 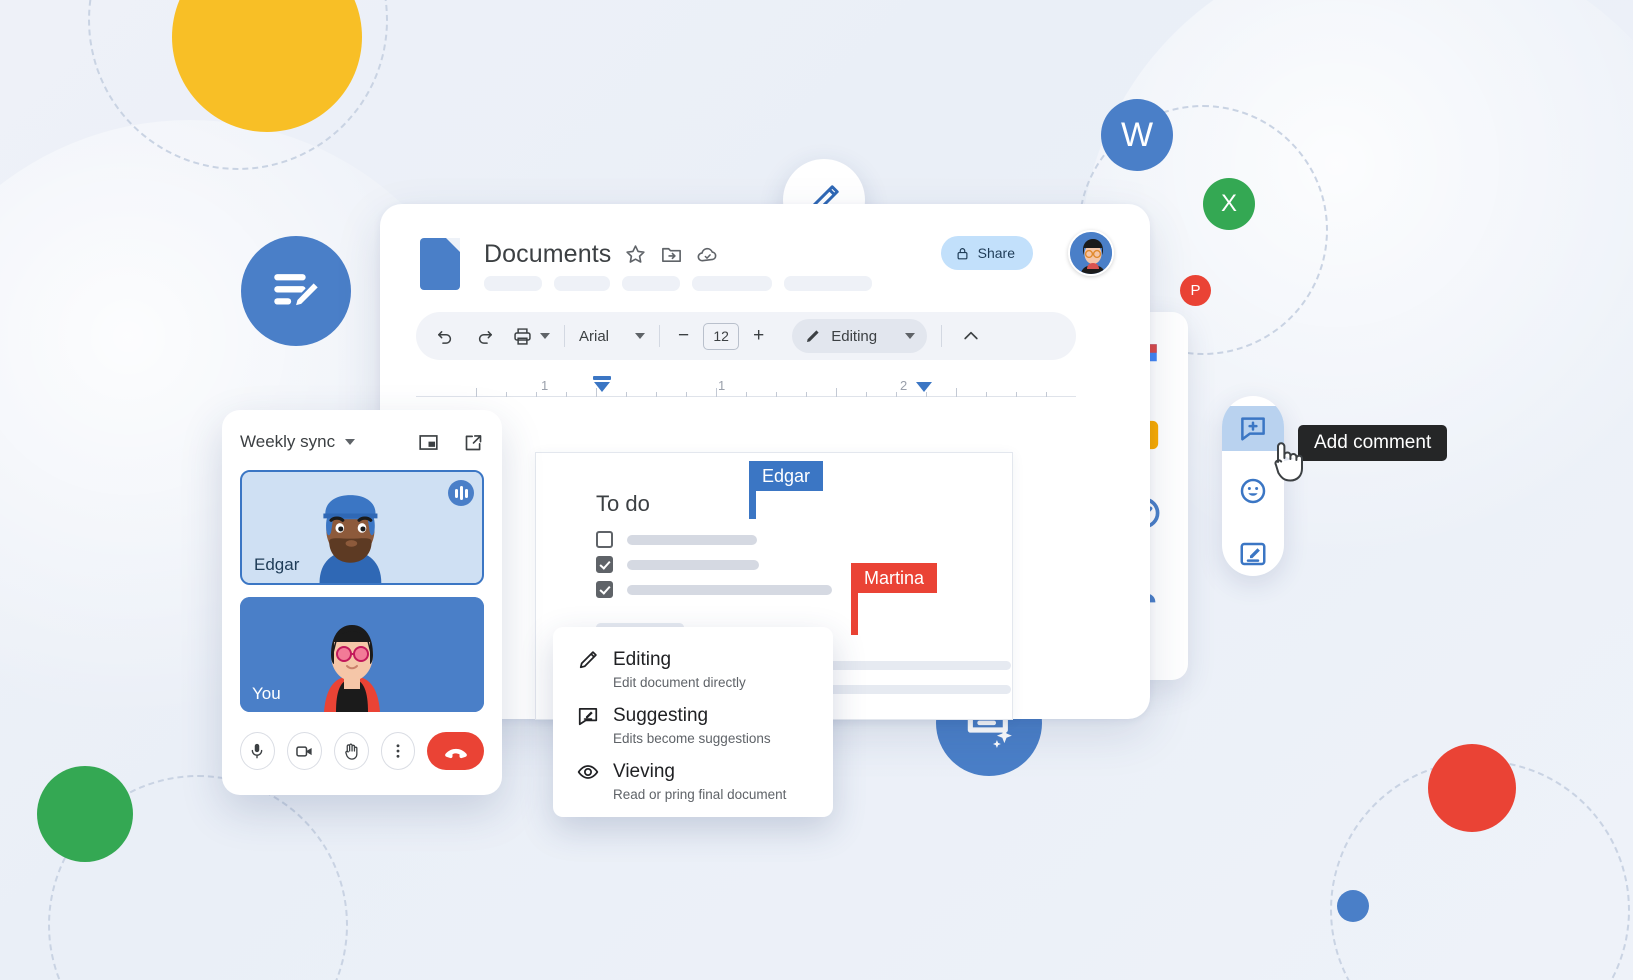 What do you see at coordinates (1253, 486) in the screenshot?
I see `comment-toolbar` at bounding box center [1253, 486].